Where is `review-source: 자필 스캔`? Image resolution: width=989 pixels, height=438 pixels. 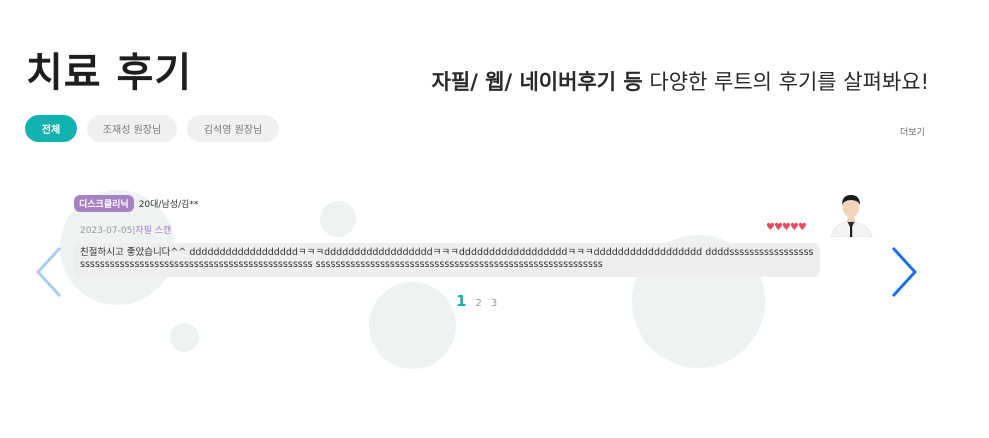
review-source: 자필 스캔 is located at coordinates (153, 231).